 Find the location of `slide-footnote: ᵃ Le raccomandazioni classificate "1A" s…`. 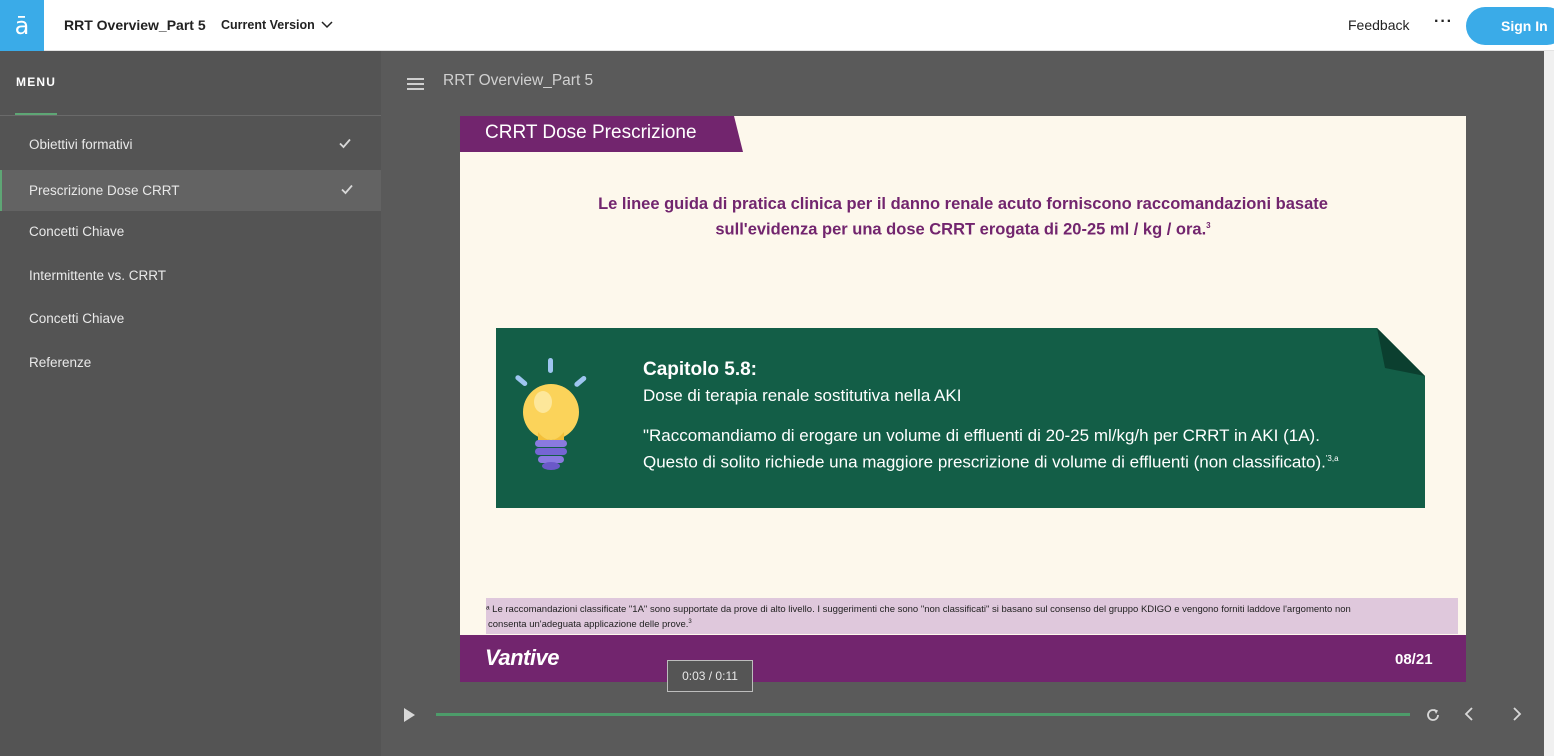

slide-footnote: ᵃ Le raccomandazioni classificate "1A" s… is located at coordinates (972, 616).